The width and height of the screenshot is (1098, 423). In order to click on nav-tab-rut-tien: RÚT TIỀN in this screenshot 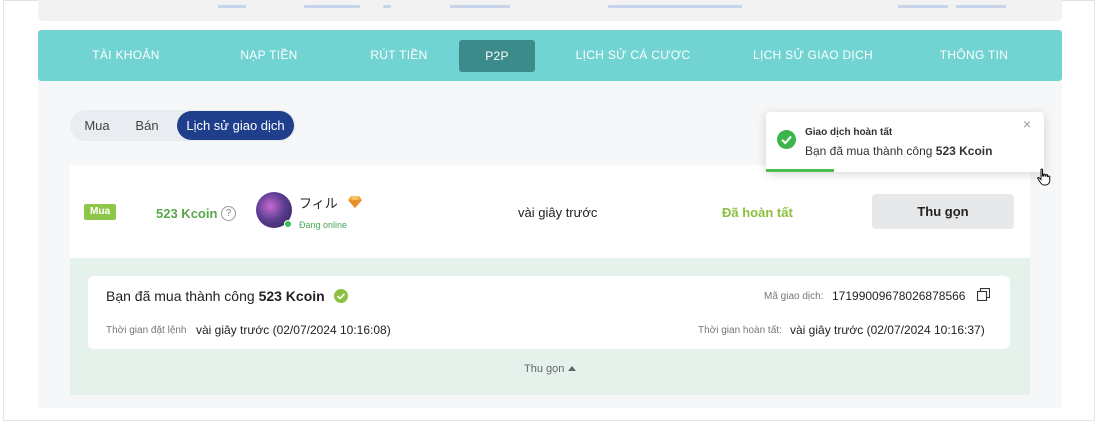, I will do `click(399, 55)`.